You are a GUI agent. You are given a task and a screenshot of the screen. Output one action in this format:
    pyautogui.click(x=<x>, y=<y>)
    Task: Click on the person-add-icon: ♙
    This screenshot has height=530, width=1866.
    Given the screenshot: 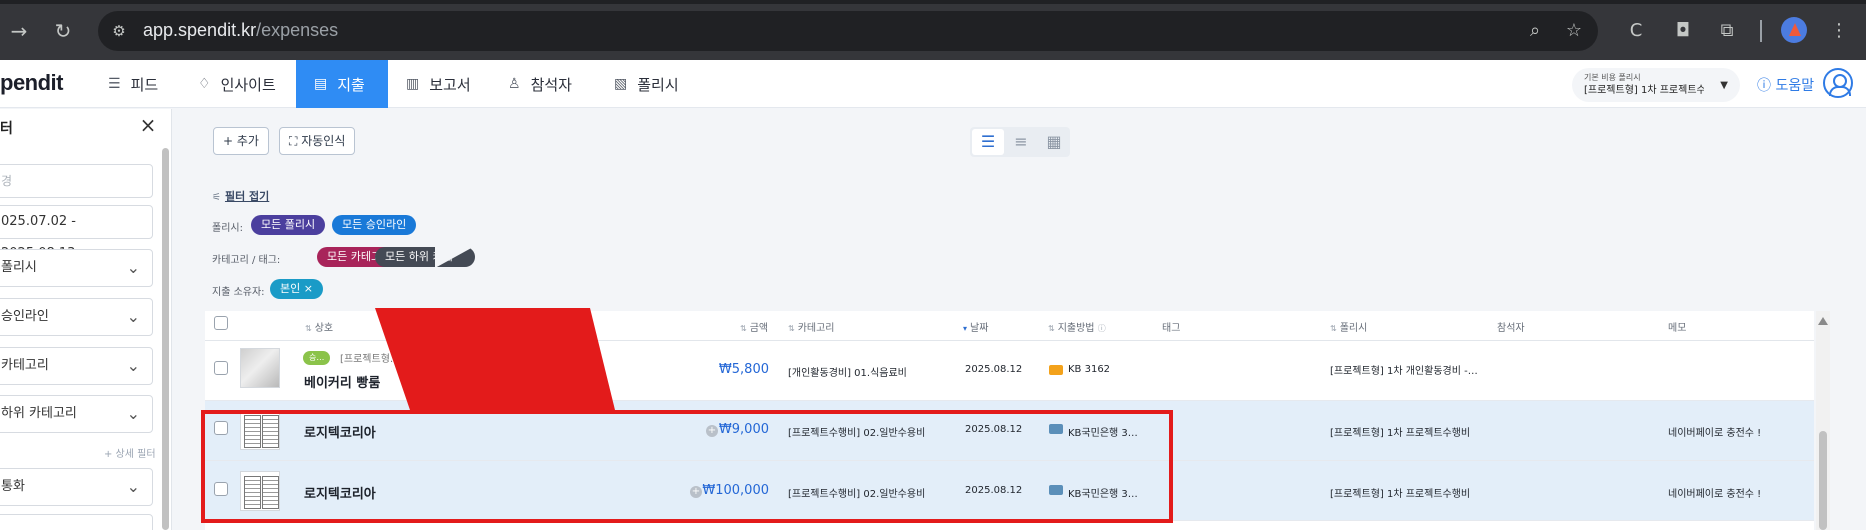 What is the action you would take?
    pyautogui.click(x=514, y=84)
    